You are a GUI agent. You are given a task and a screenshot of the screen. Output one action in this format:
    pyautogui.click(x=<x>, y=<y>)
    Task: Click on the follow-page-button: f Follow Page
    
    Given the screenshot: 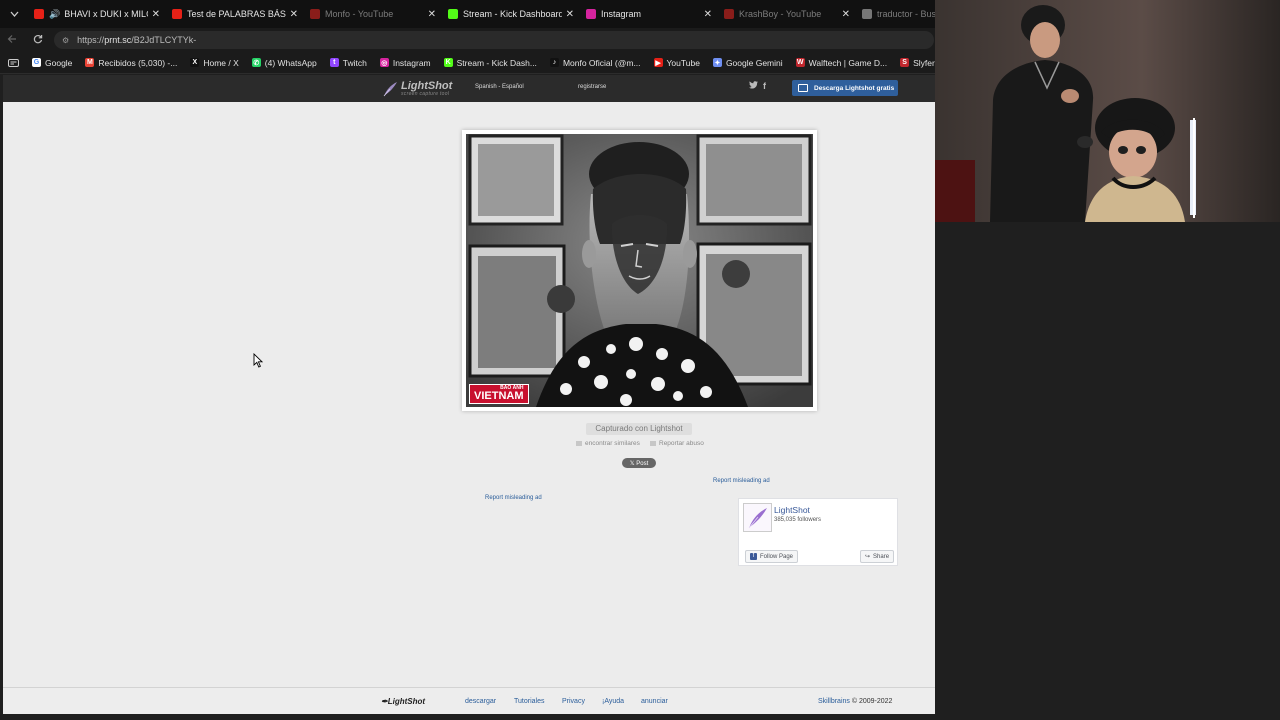 What is the action you would take?
    pyautogui.click(x=772, y=556)
    